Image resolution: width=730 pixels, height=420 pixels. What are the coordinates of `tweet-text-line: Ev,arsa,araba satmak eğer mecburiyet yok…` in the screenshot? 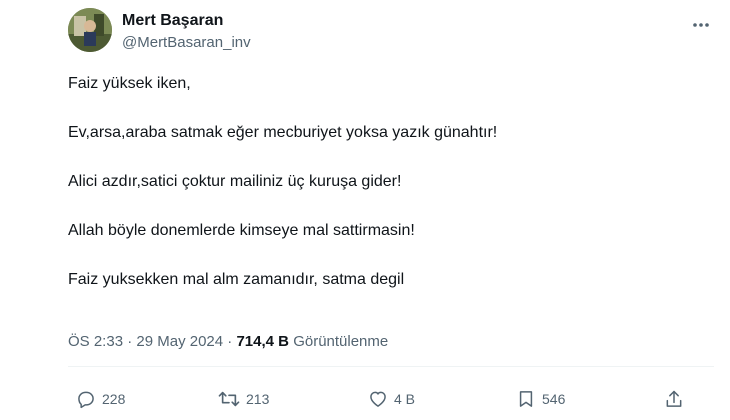 It's located at (283, 132).